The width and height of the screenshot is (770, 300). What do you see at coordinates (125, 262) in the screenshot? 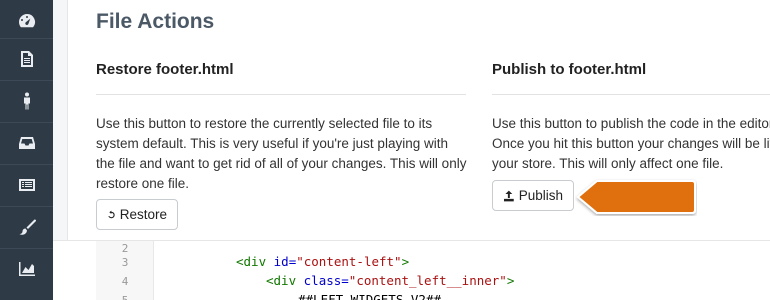
I see `line-number: 3` at bounding box center [125, 262].